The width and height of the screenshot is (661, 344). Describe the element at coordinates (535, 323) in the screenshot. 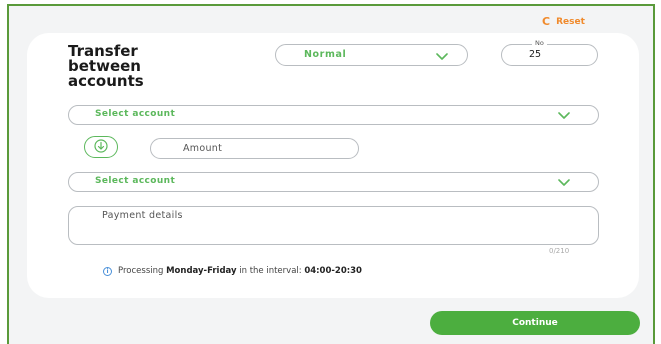

I see `continue-button: Continue` at that location.